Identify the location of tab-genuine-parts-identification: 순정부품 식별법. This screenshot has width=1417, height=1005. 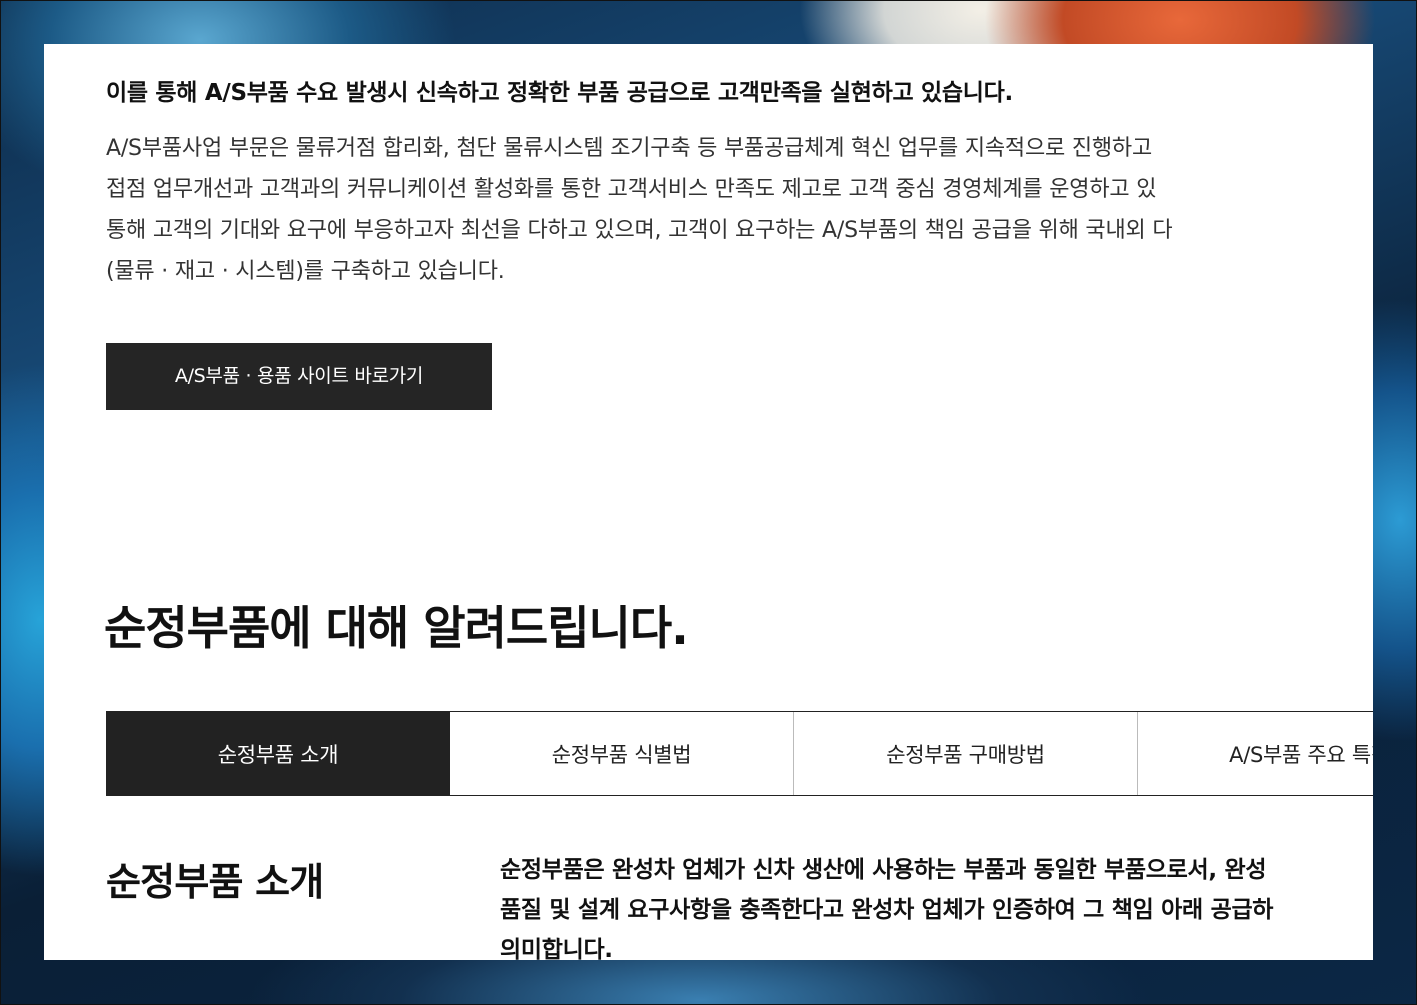
(622, 753).